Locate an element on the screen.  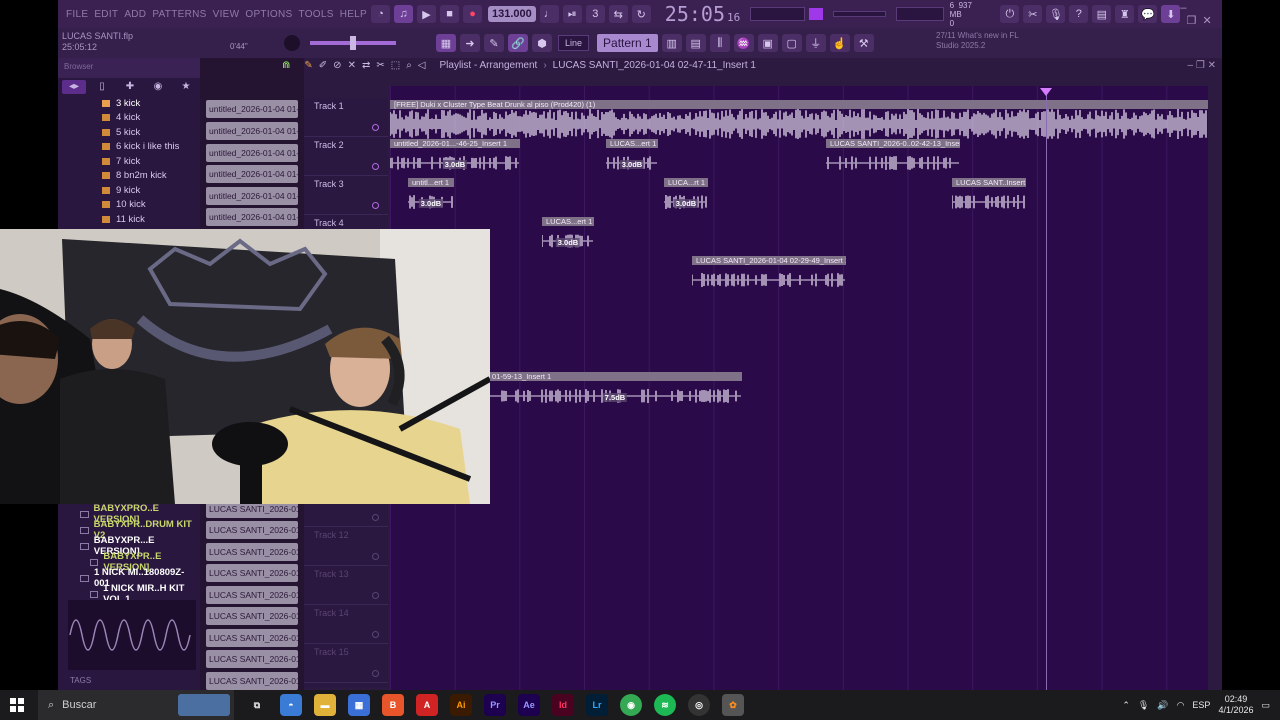
browser-item: 4 kick is located at coordinates (129, 118).